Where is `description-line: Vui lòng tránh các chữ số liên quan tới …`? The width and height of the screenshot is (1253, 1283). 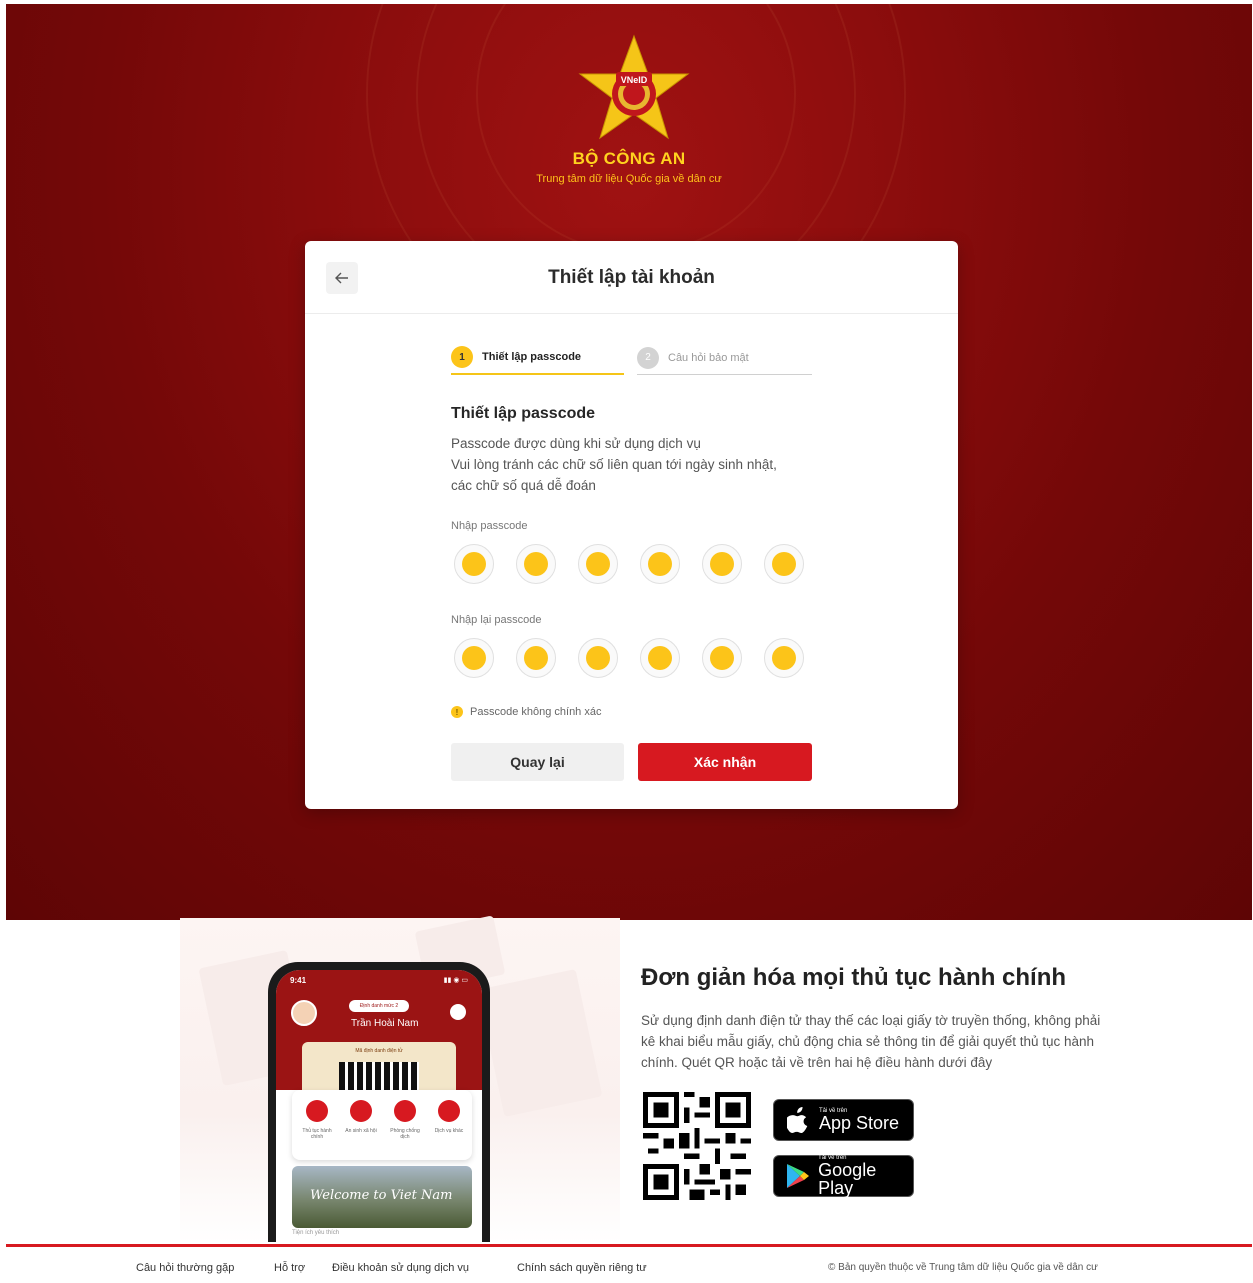
description-line: Vui lòng tránh các chữ số liên quan tới … is located at coordinates (614, 464).